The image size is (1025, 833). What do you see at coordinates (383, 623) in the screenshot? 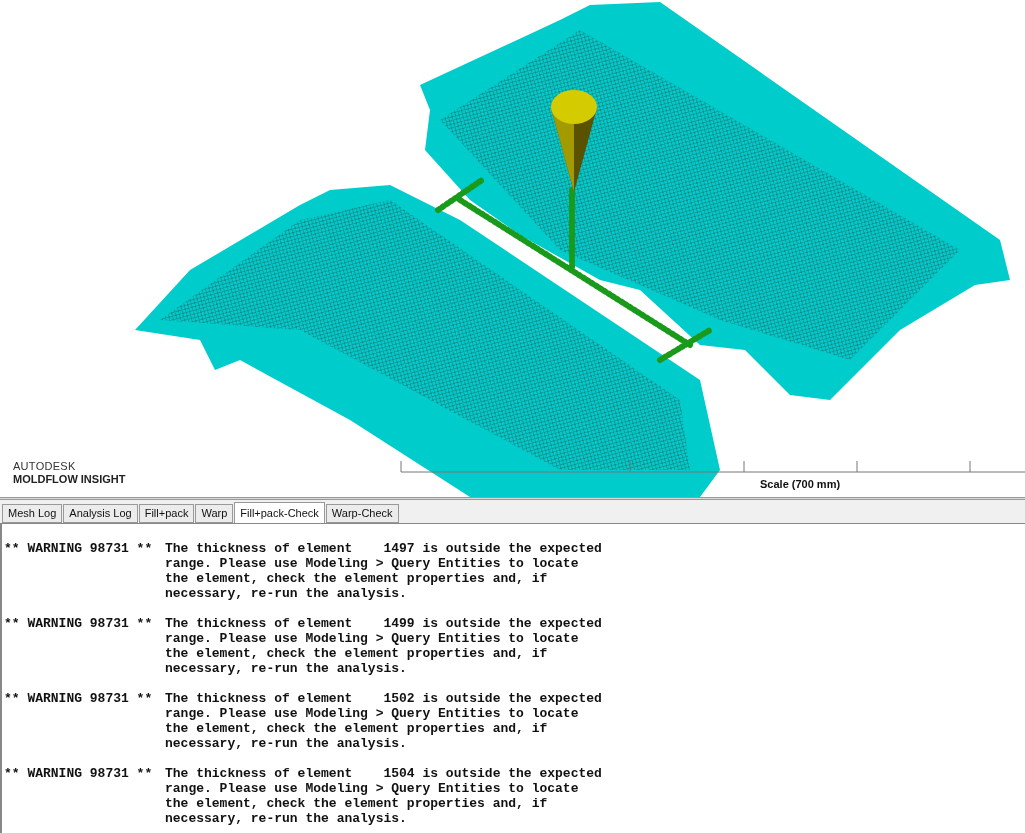
I see `log-line: The thickness of element 1499 is outside the expected` at bounding box center [383, 623].